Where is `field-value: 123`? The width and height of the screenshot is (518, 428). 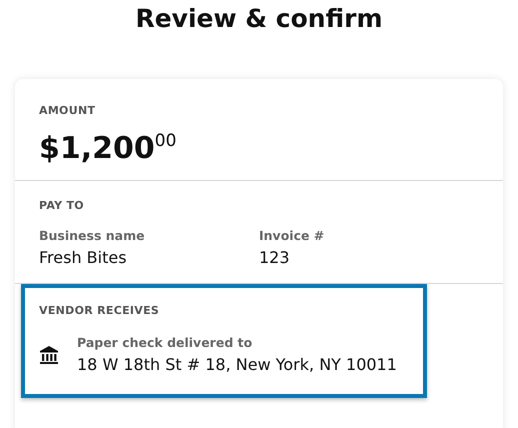
field-value: 123 is located at coordinates (275, 257).